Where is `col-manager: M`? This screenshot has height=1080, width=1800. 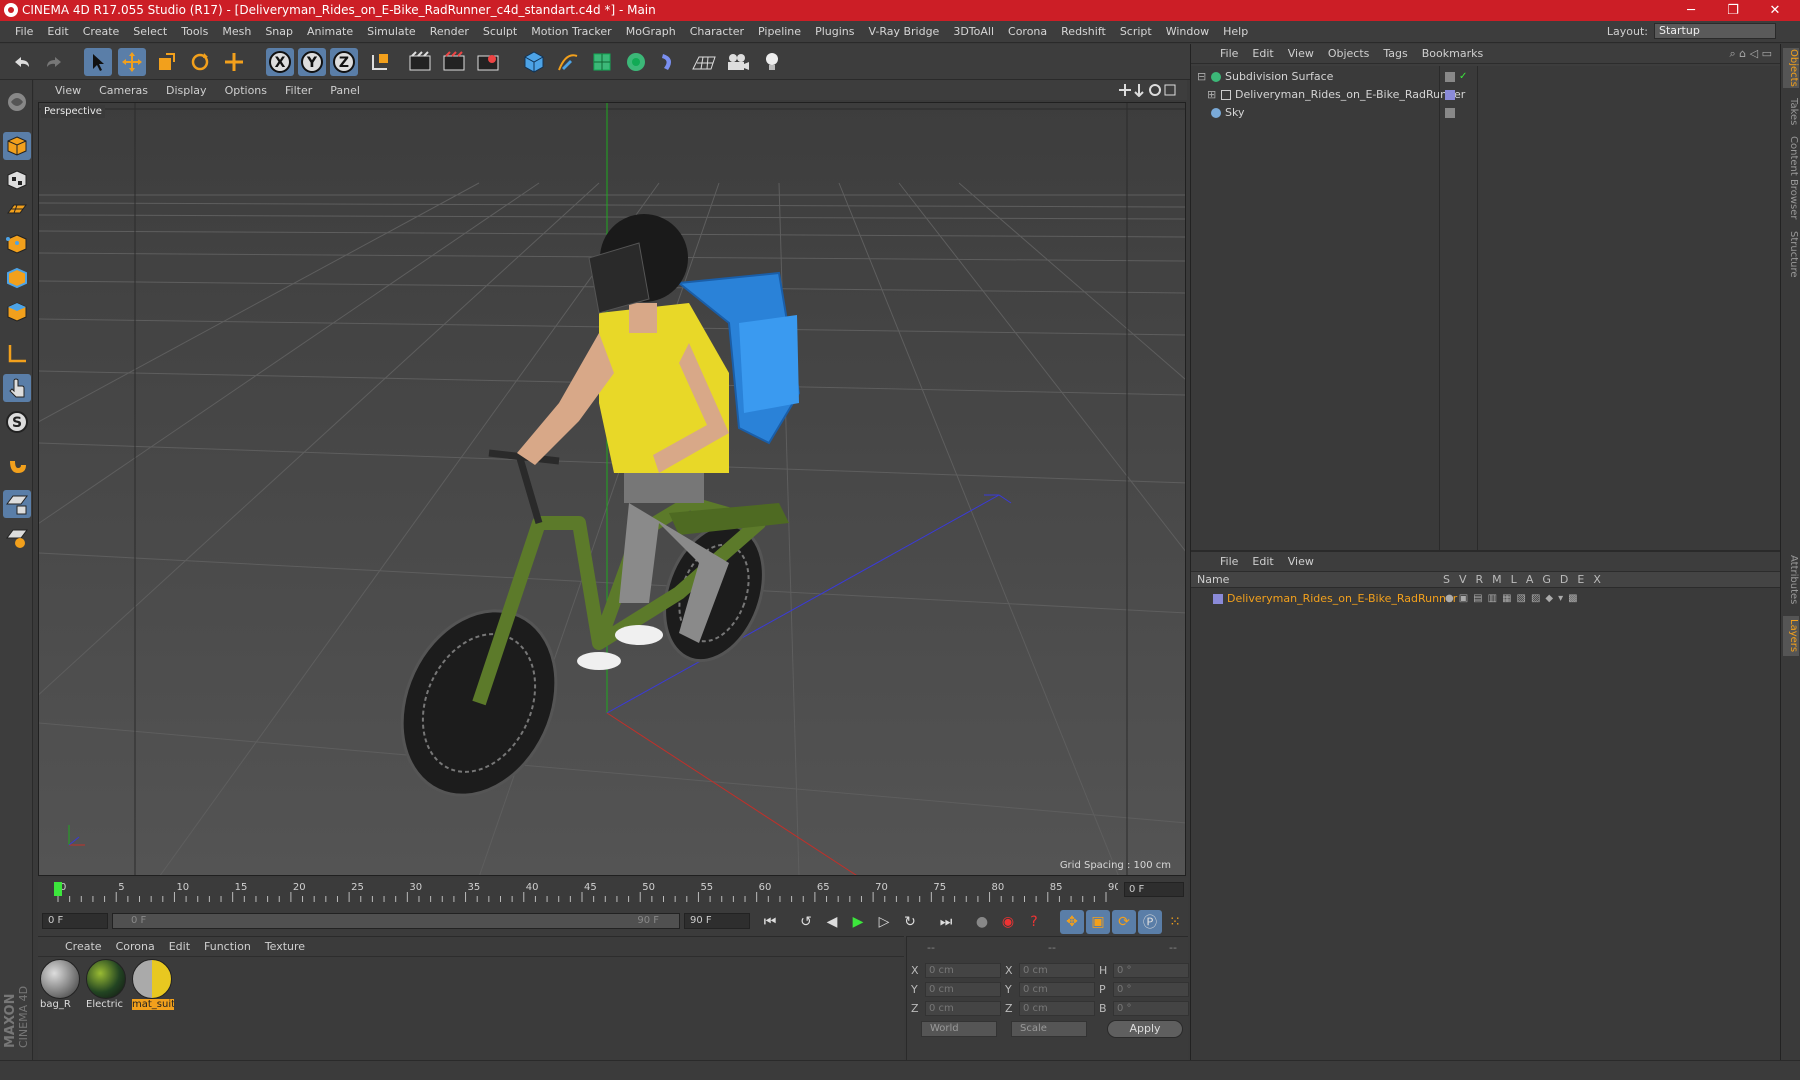 col-manager: M is located at coordinates (1497, 580).